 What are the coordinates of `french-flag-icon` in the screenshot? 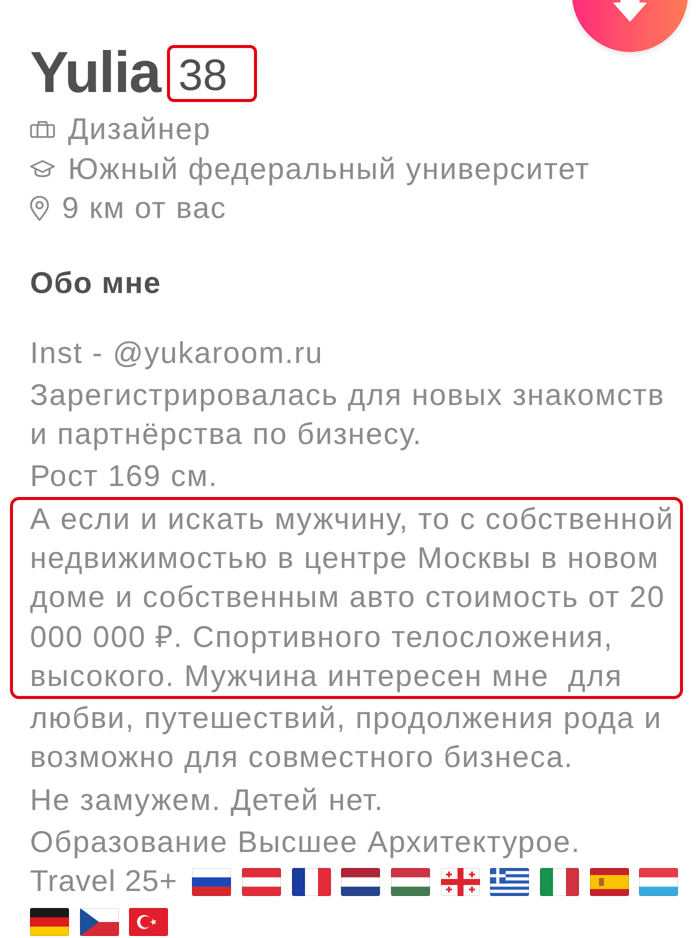 It's located at (311, 882).